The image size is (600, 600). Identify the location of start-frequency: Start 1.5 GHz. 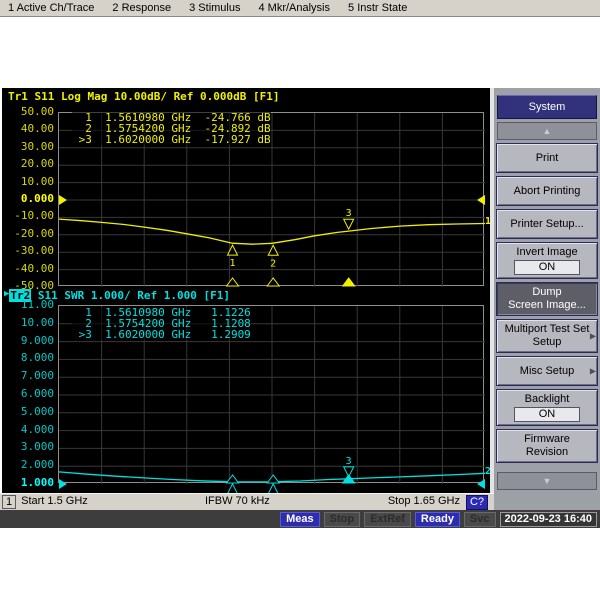
(54, 501).